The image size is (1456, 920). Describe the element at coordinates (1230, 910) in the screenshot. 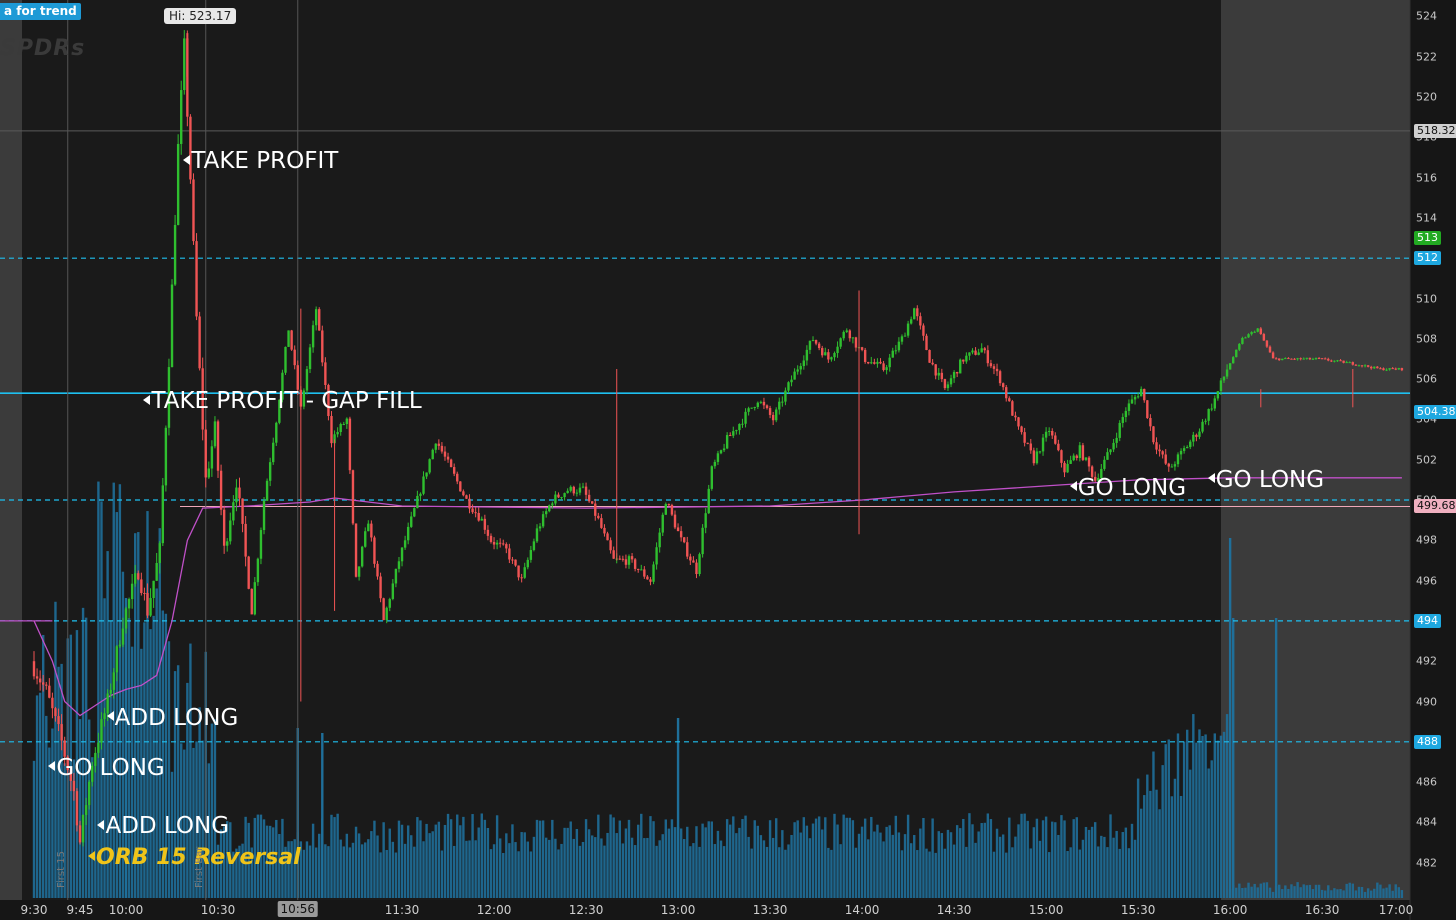

I see `time-tick-label: 16:00` at that location.